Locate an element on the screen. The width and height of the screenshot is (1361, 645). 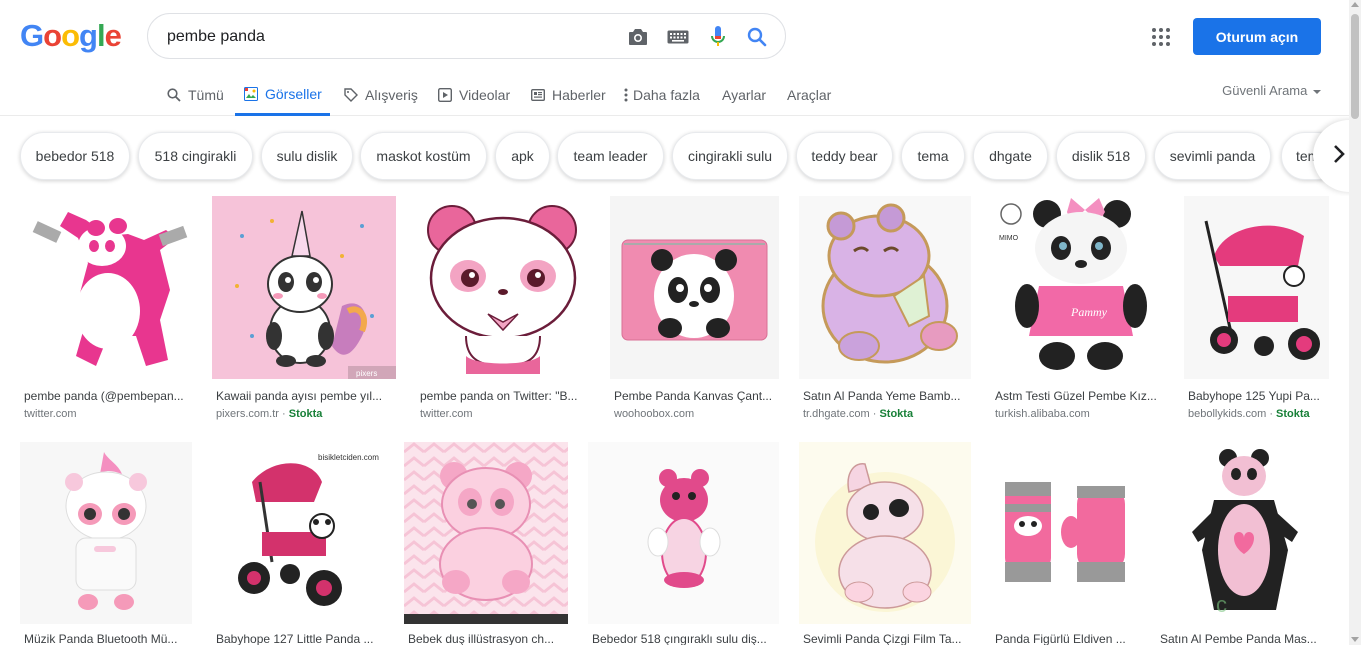
chip: cingirakli sulu is located at coordinates (730, 156).